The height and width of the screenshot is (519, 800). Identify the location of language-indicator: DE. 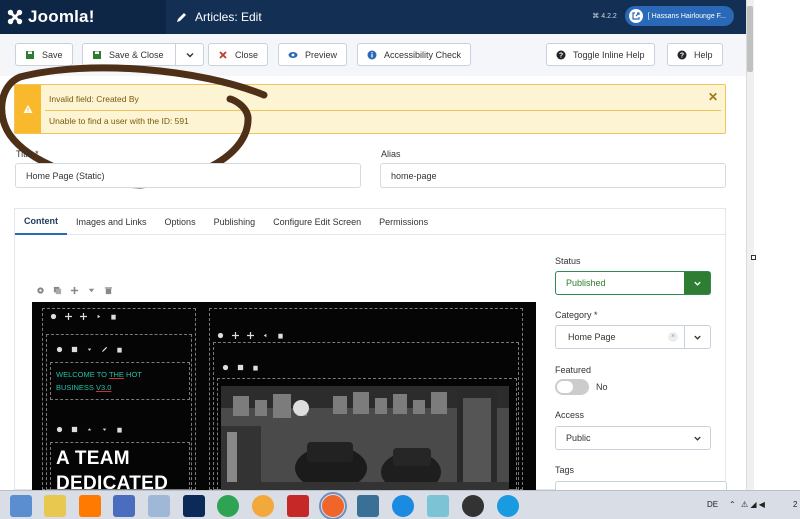
(712, 504).